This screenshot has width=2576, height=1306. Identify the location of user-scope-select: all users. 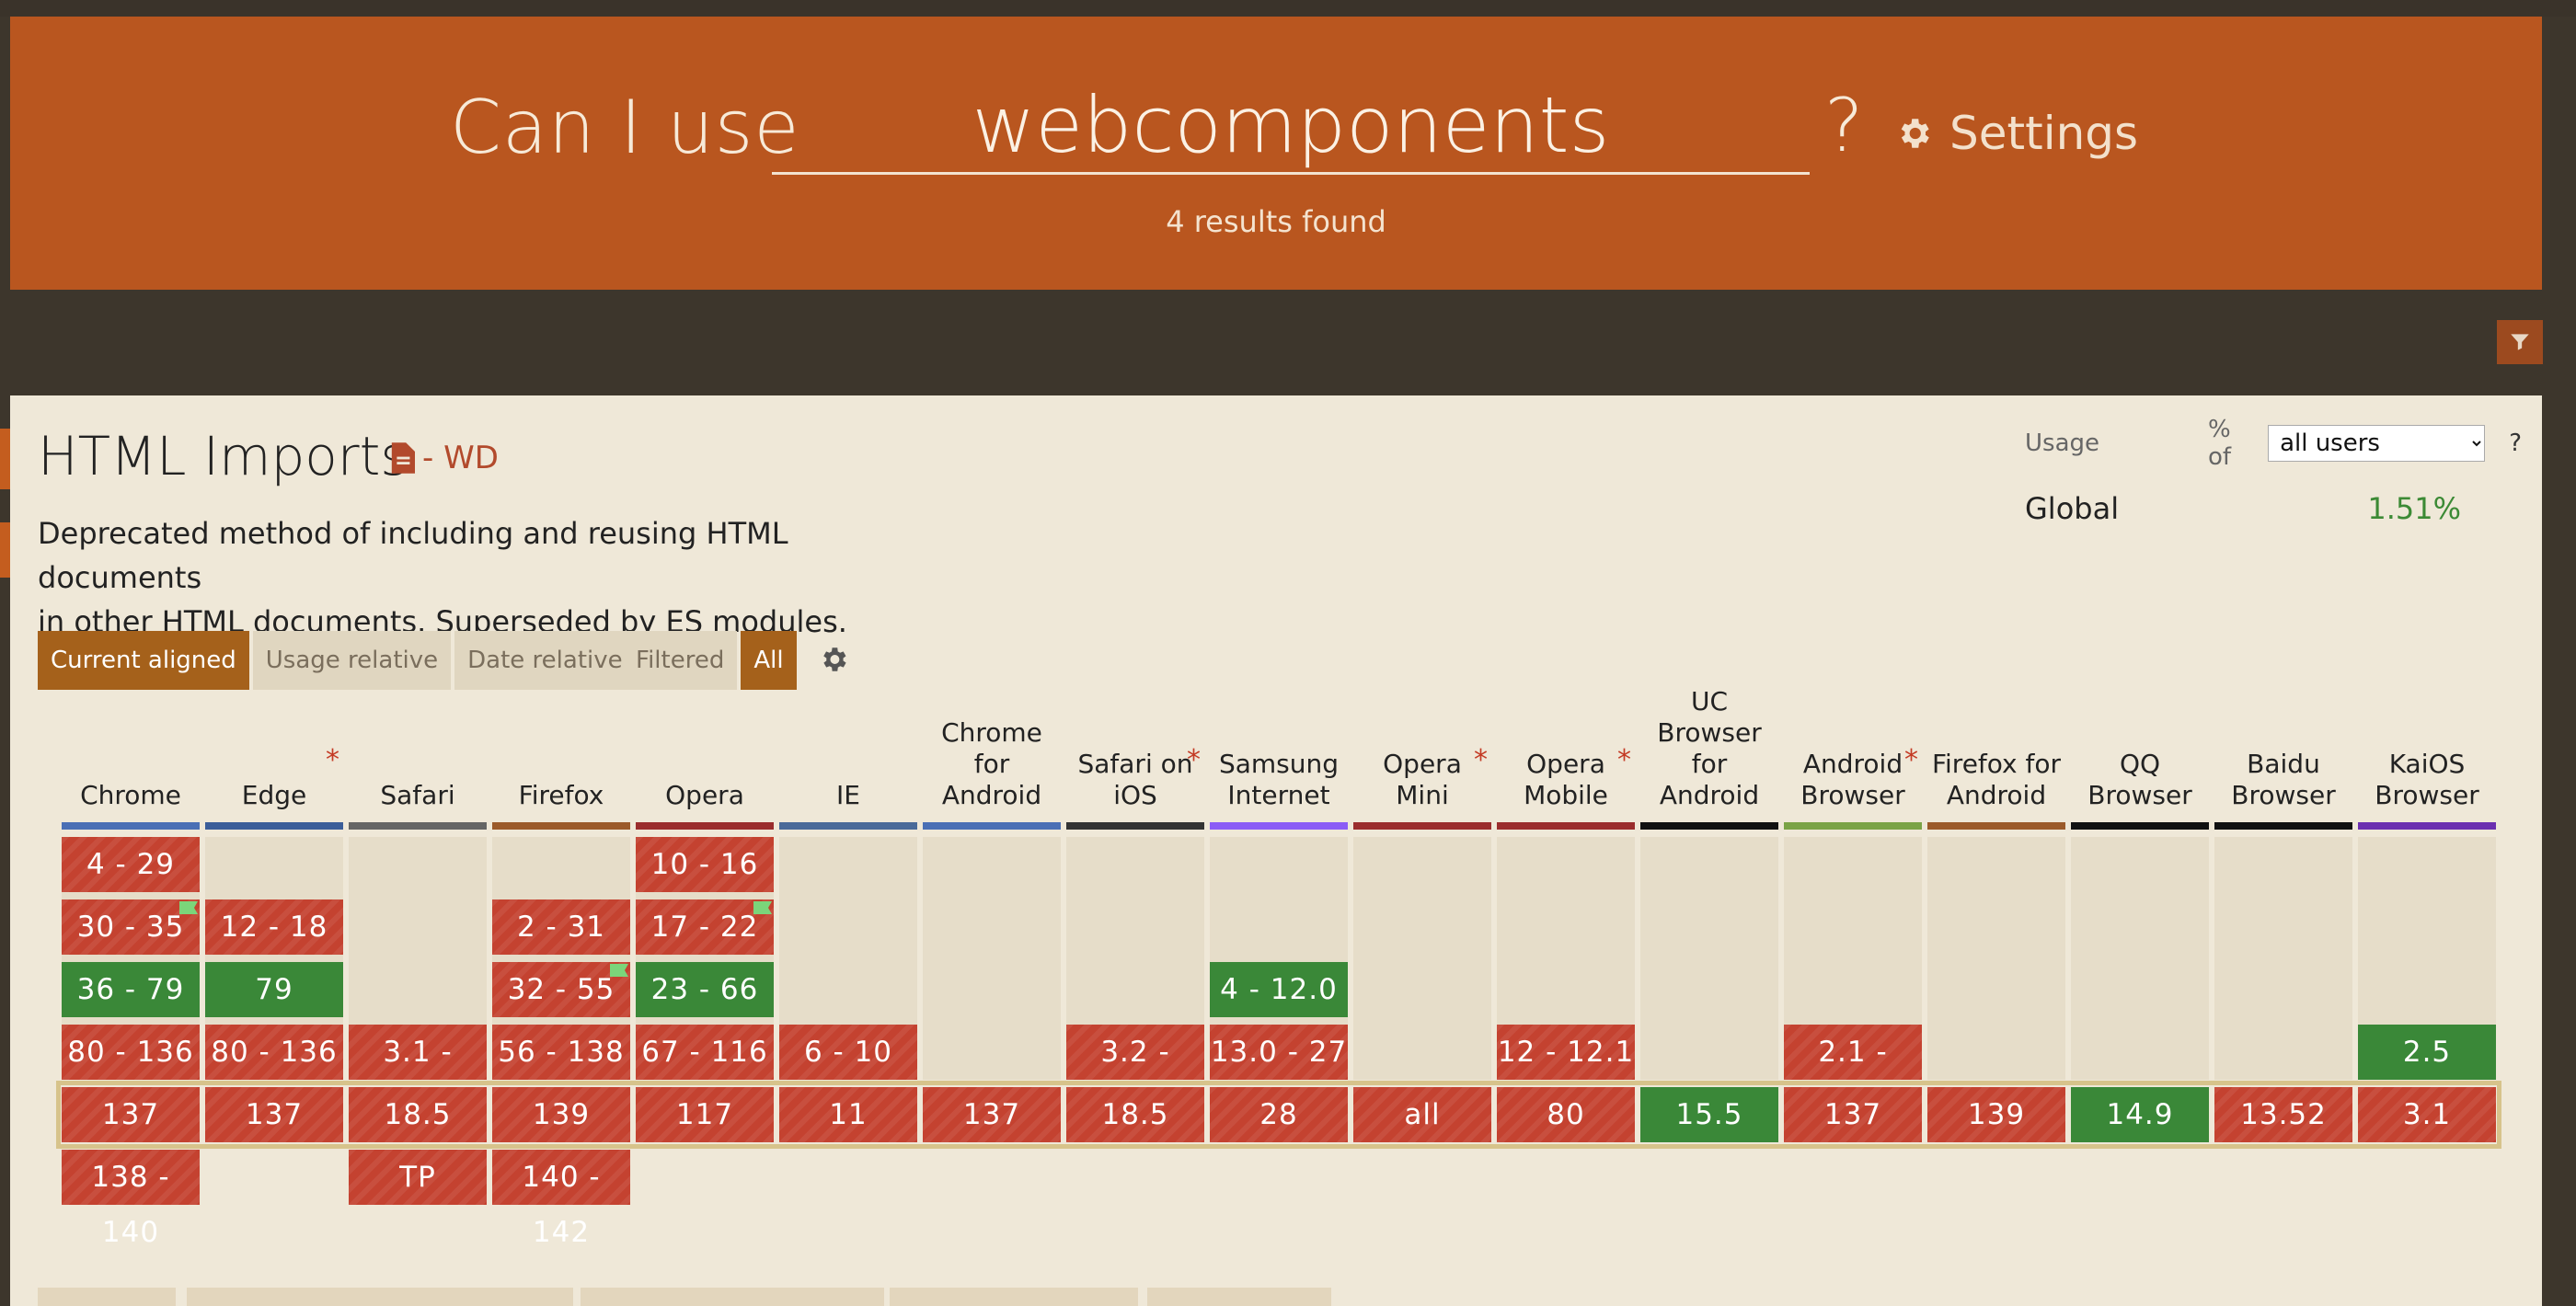
(2377, 444).